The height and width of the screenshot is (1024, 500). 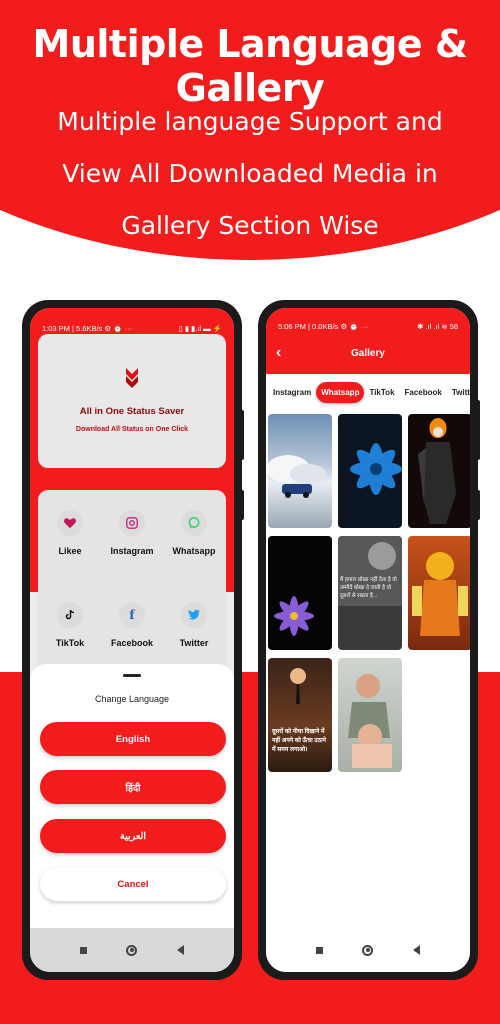 What do you see at coordinates (132, 699) in the screenshot?
I see `sheet-title: Change Language` at bounding box center [132, 699].